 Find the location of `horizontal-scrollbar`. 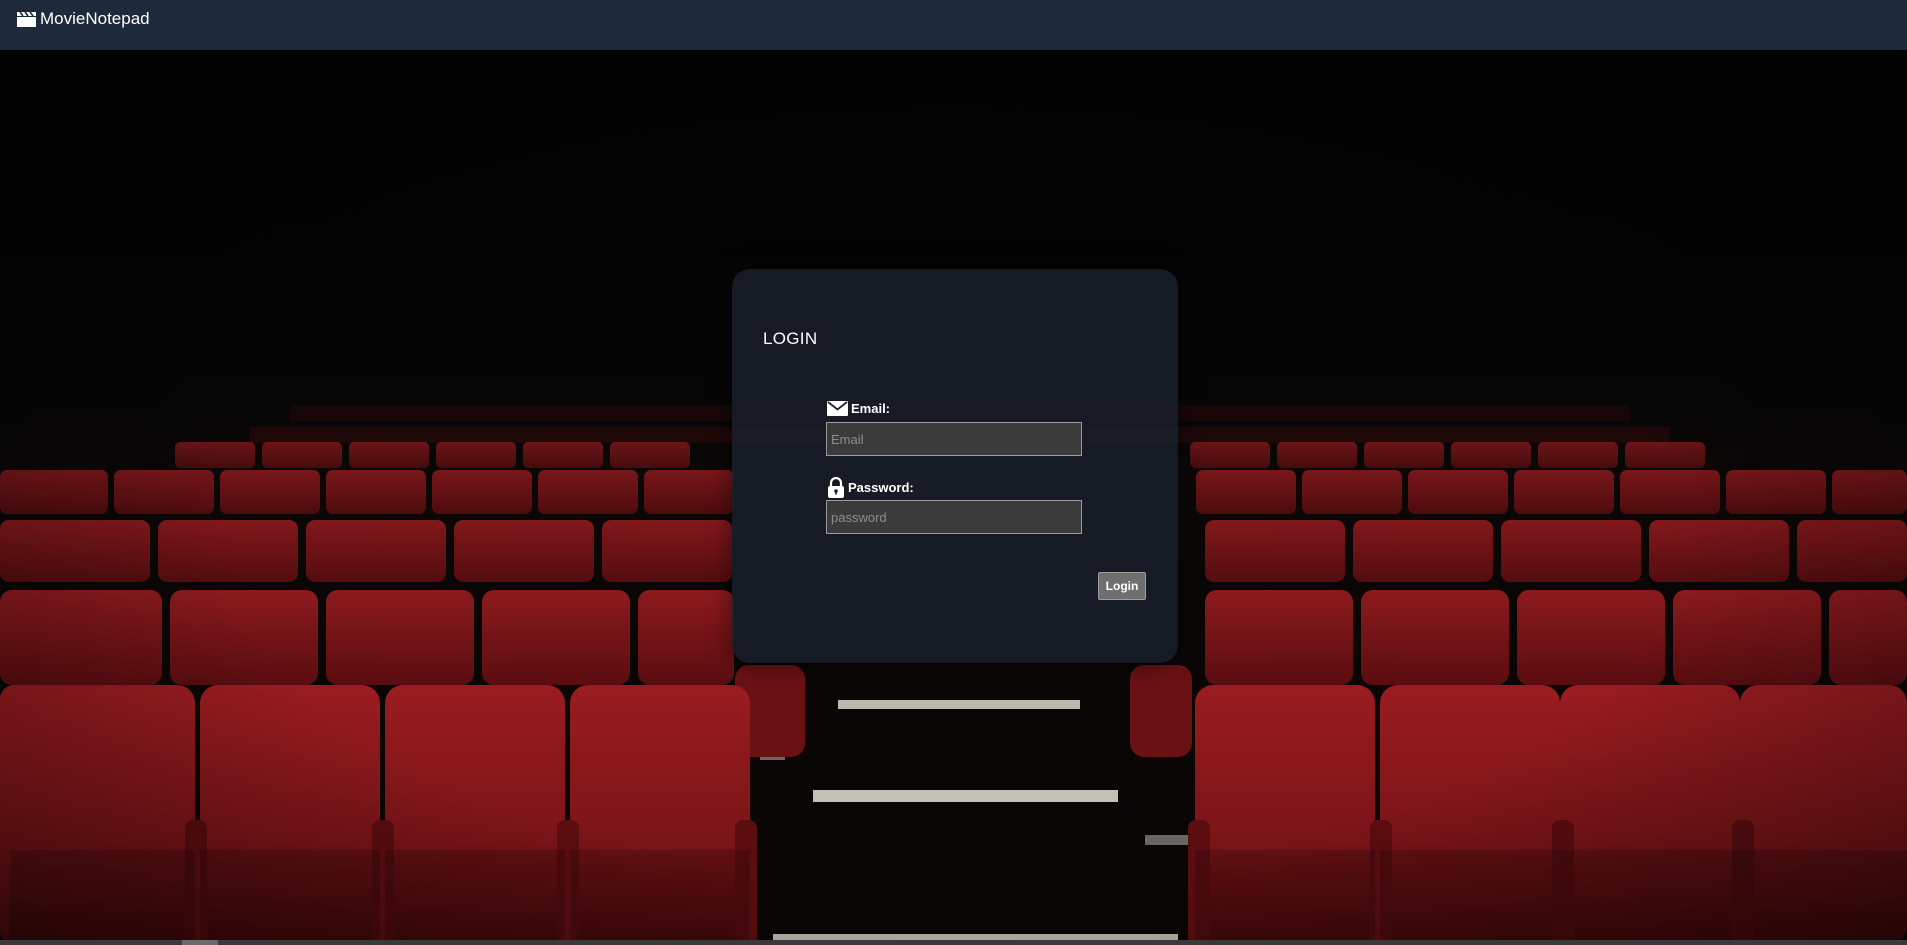

horizontal-scrollbar is located at coordinates (953, 942).